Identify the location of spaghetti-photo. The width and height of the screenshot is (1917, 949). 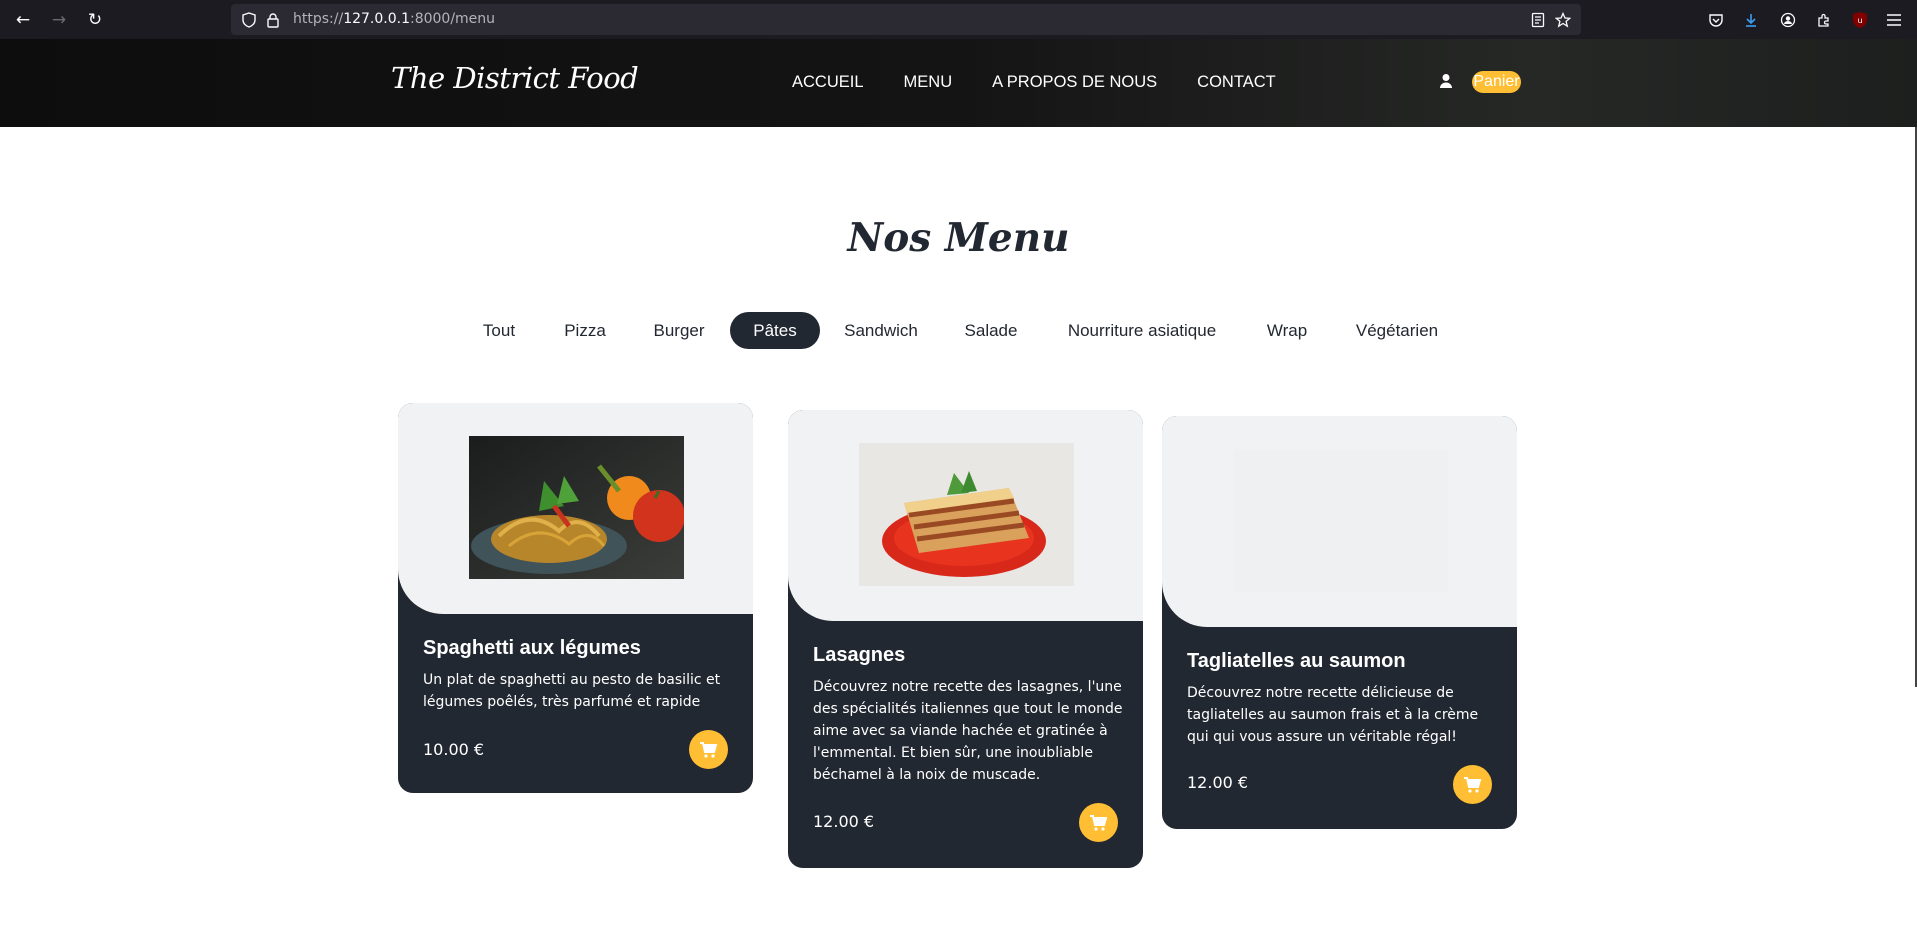
(576, 507).